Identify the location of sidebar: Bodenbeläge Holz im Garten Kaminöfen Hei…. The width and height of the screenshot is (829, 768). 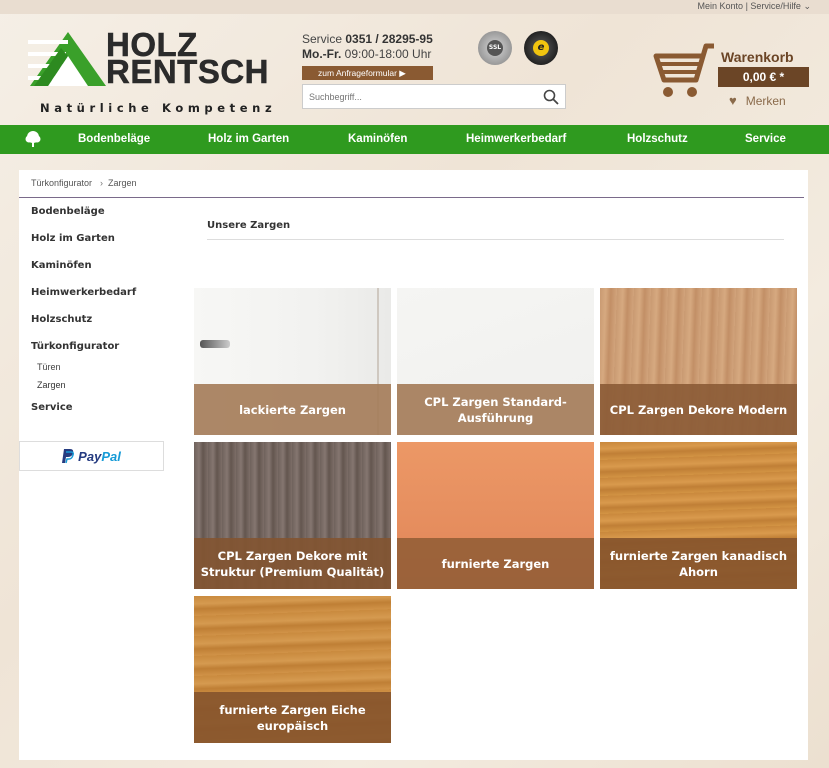
(106, 317).